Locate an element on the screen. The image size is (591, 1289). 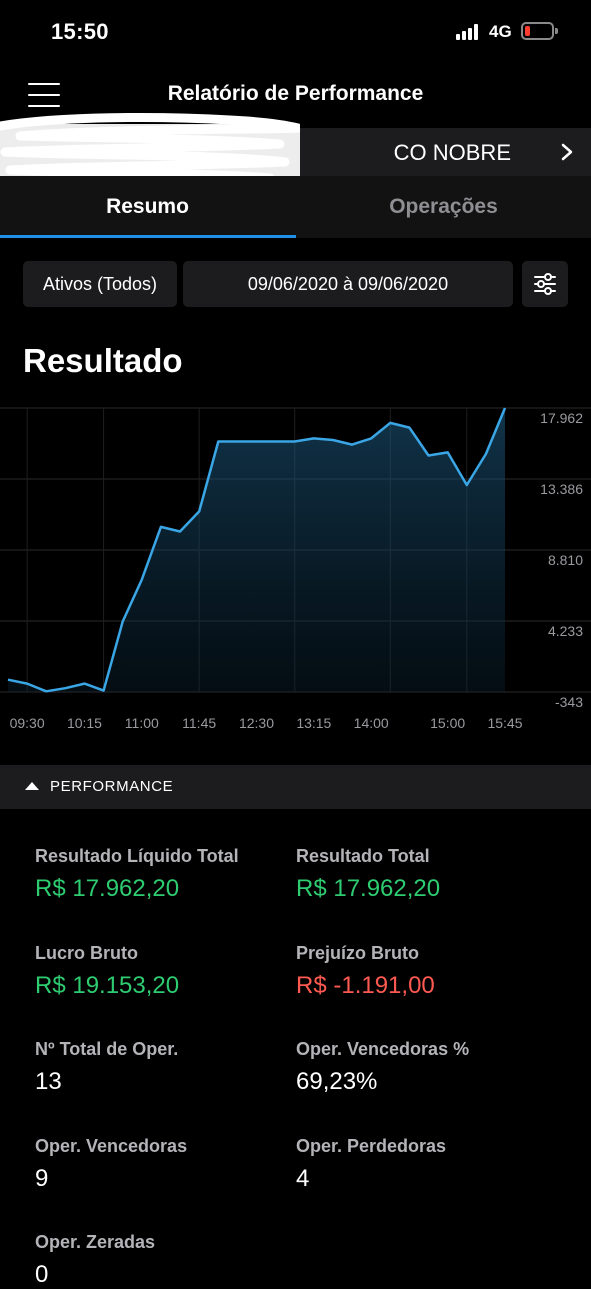
metric-value: 13 is located at coordinates (48, 1081).